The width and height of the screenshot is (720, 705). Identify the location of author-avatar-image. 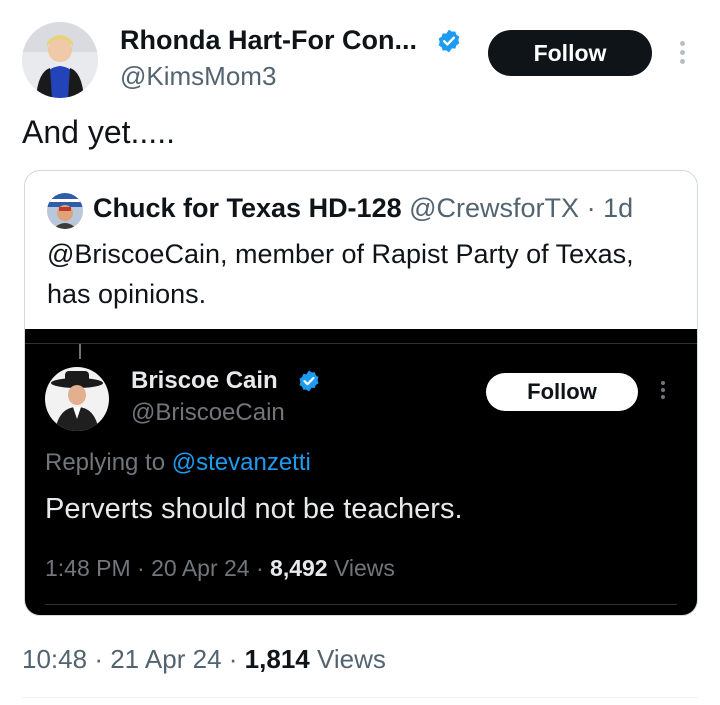
(60, 60).